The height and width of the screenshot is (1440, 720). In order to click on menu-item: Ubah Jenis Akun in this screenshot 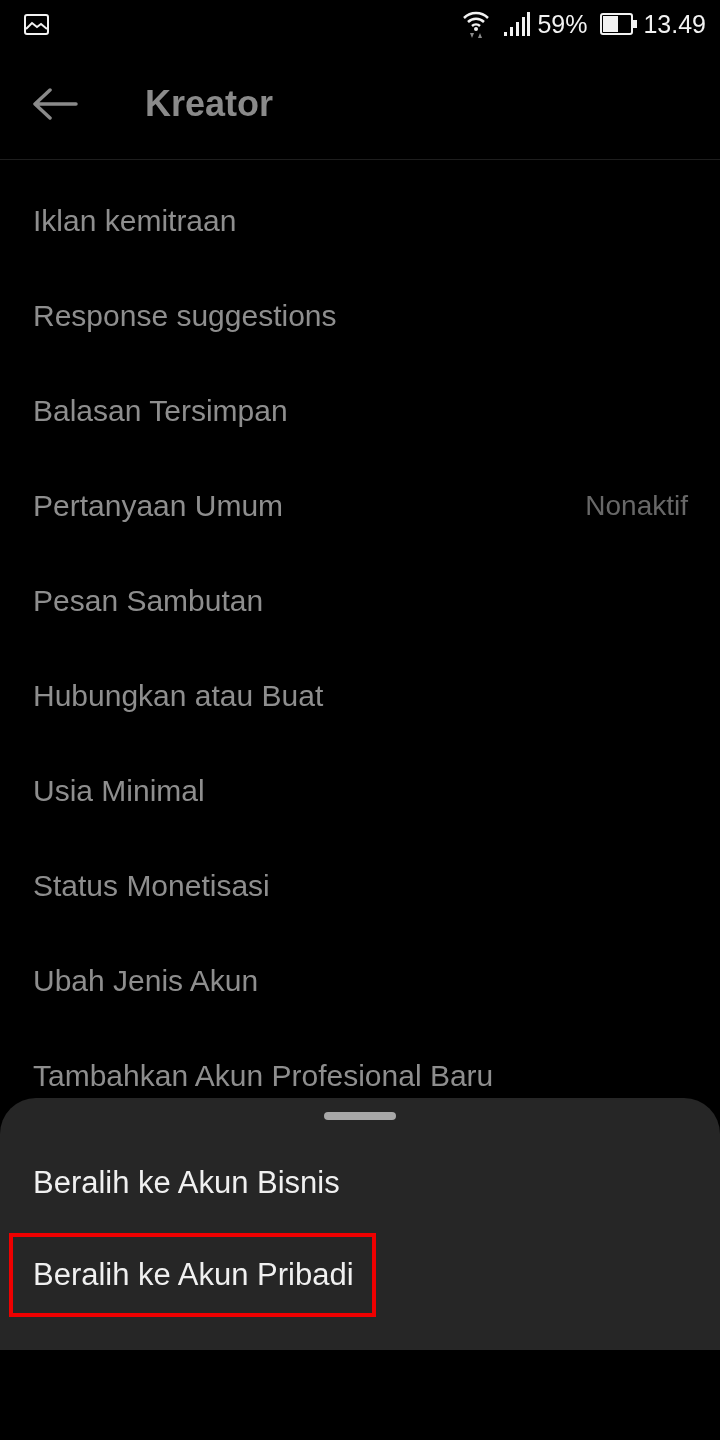, I will do `click(146, 980)`.